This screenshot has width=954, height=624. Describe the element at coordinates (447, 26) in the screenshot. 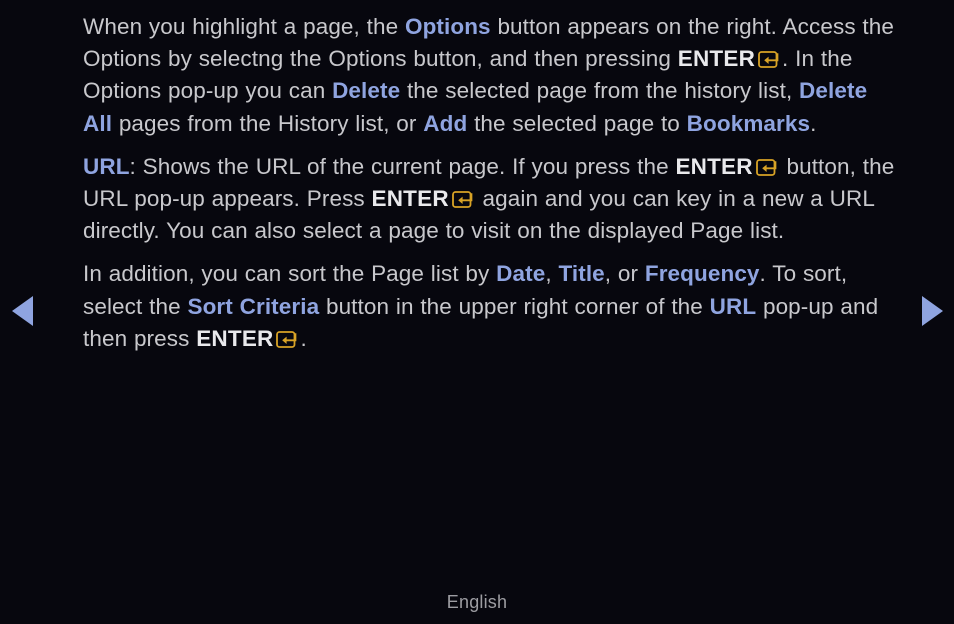

I see `keyword-options: Options` at that location.